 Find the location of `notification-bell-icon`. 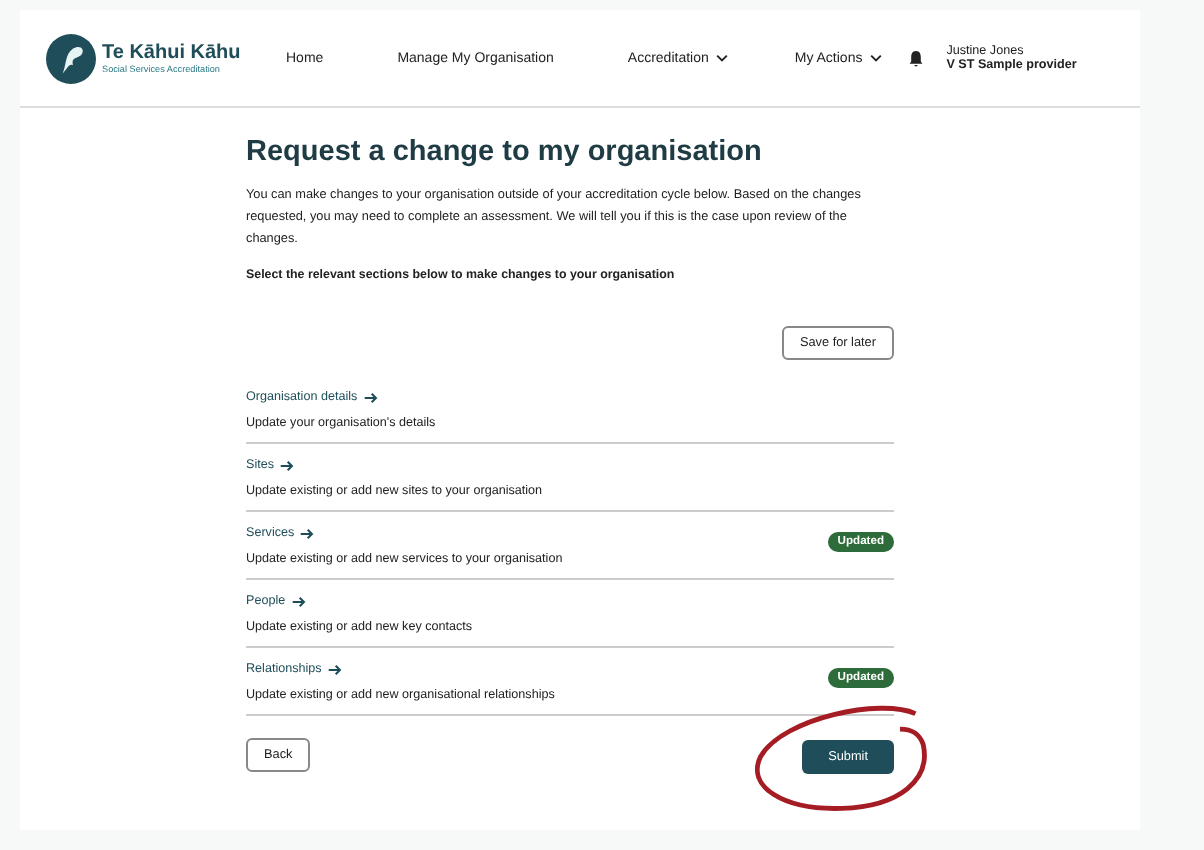

notification-bell-icon is located at coordinates (916, 58).